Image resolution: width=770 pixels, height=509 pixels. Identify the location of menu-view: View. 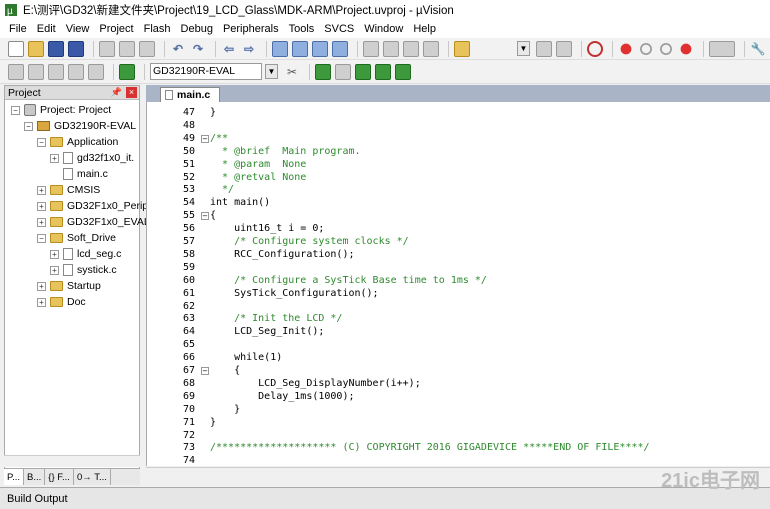
(78, 29).